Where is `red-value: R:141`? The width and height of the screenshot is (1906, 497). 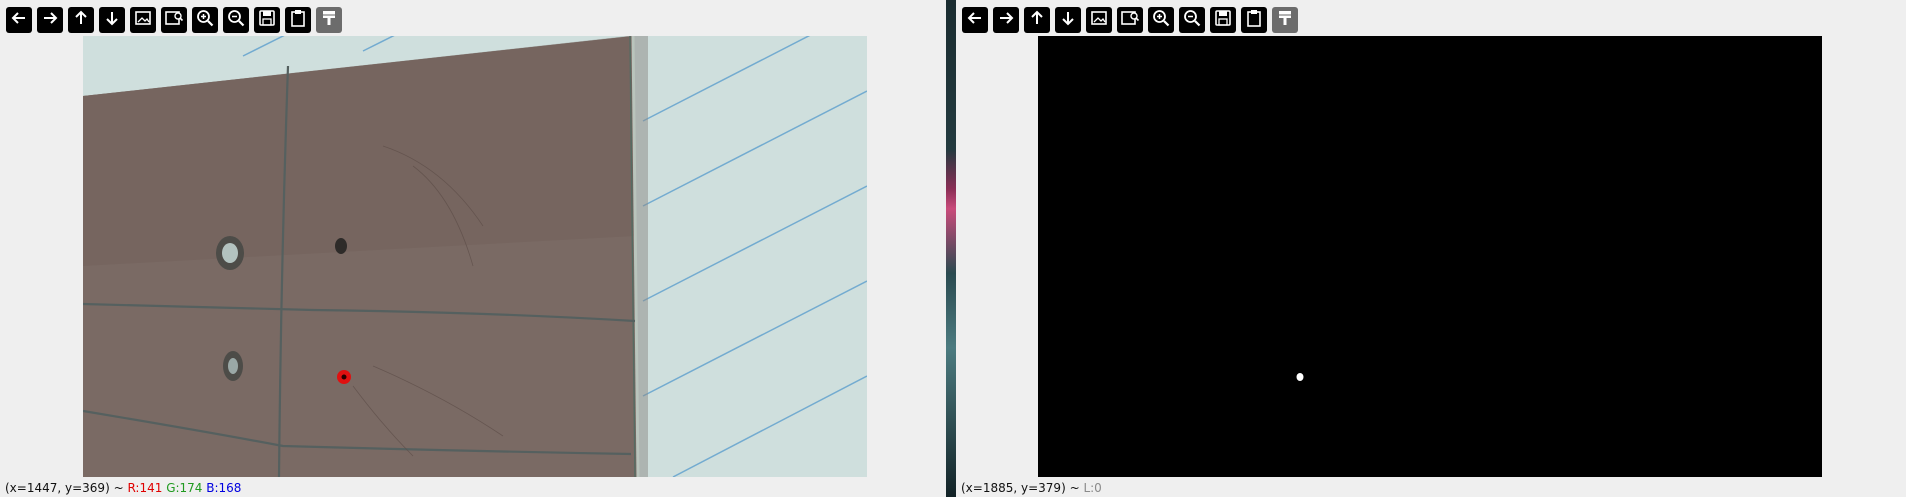
red-value: R:141 is located at coordinates (145, 488).